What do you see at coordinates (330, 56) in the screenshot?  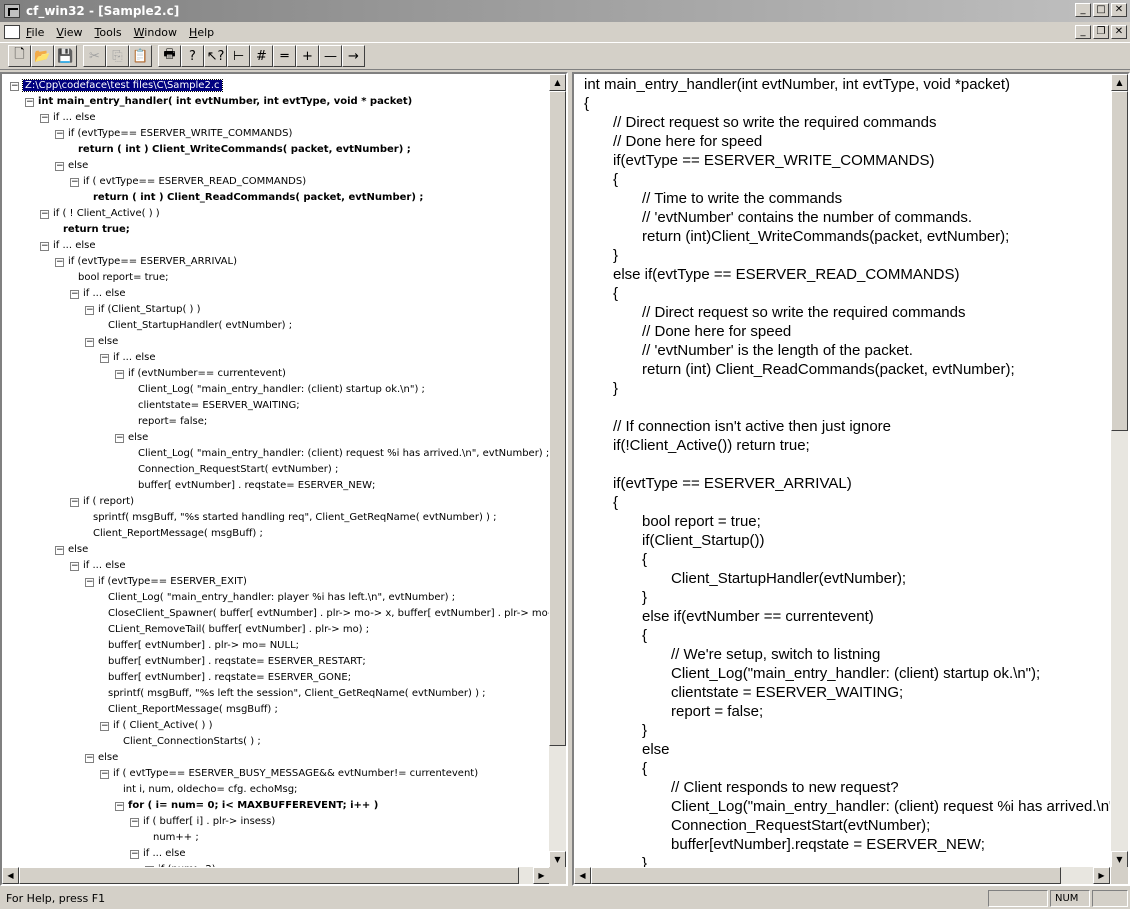 I see `minus-button: —` at bounding box center [330, 56].